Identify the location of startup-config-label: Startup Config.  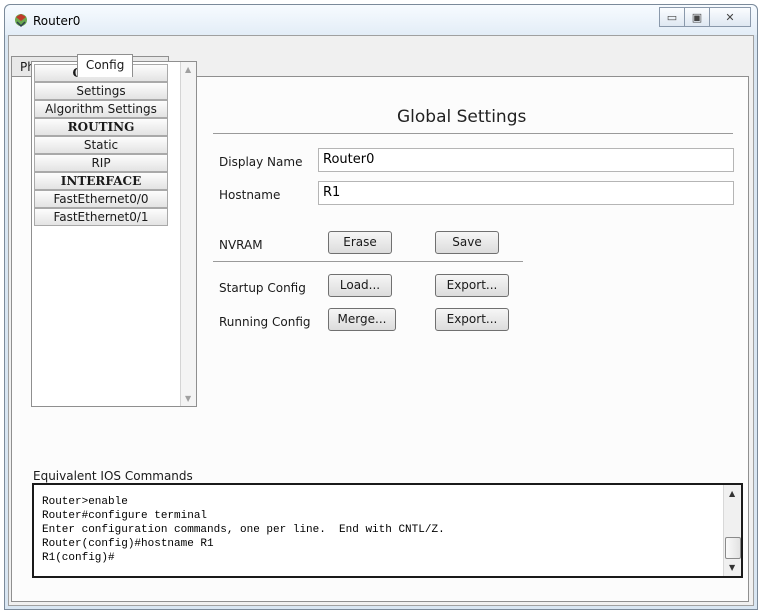
(262, 288).